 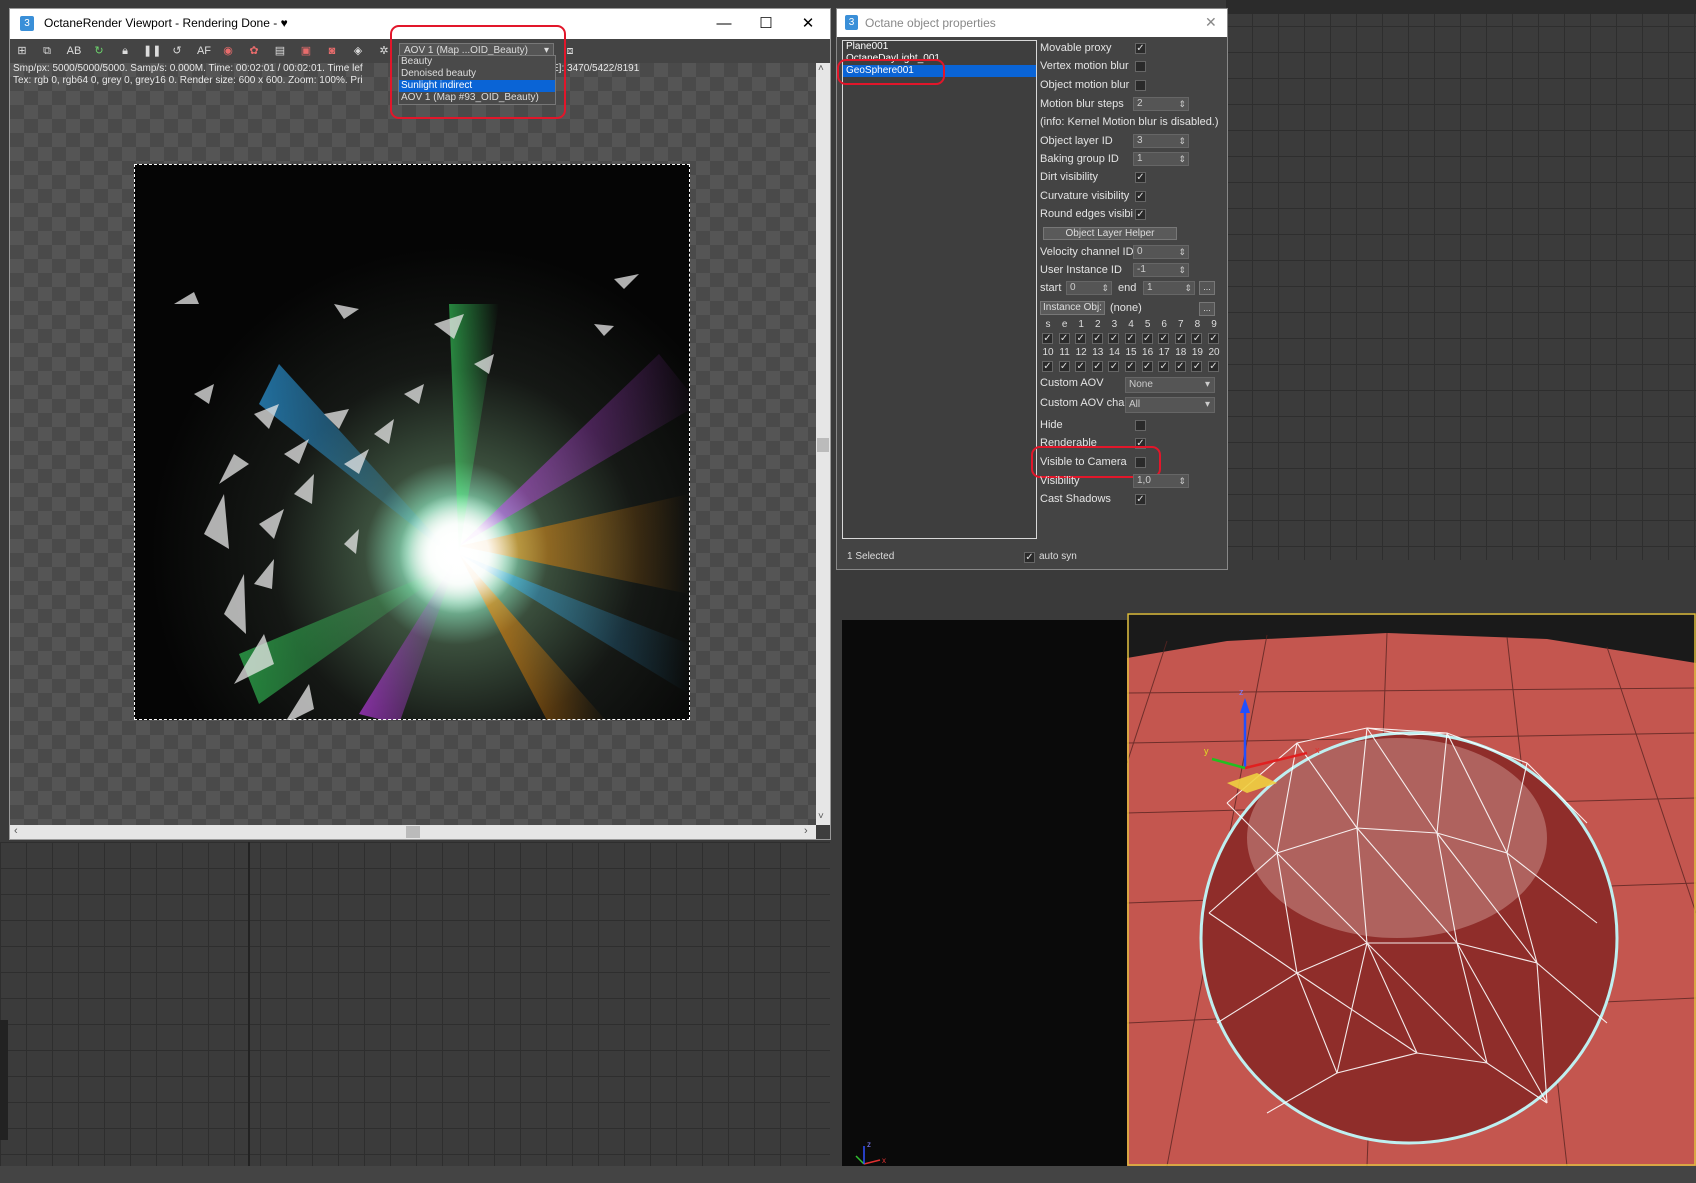 I want to click on motion-blur-steps-spinner: 2, so click(x=1161, y=104).